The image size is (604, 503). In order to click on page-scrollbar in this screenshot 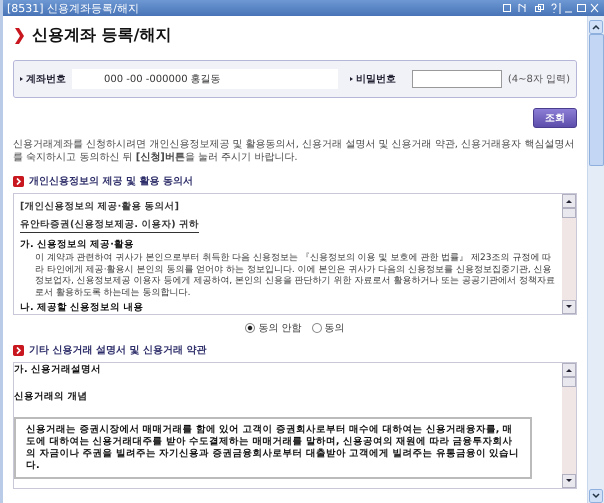, I will do `click(595, 259)`.